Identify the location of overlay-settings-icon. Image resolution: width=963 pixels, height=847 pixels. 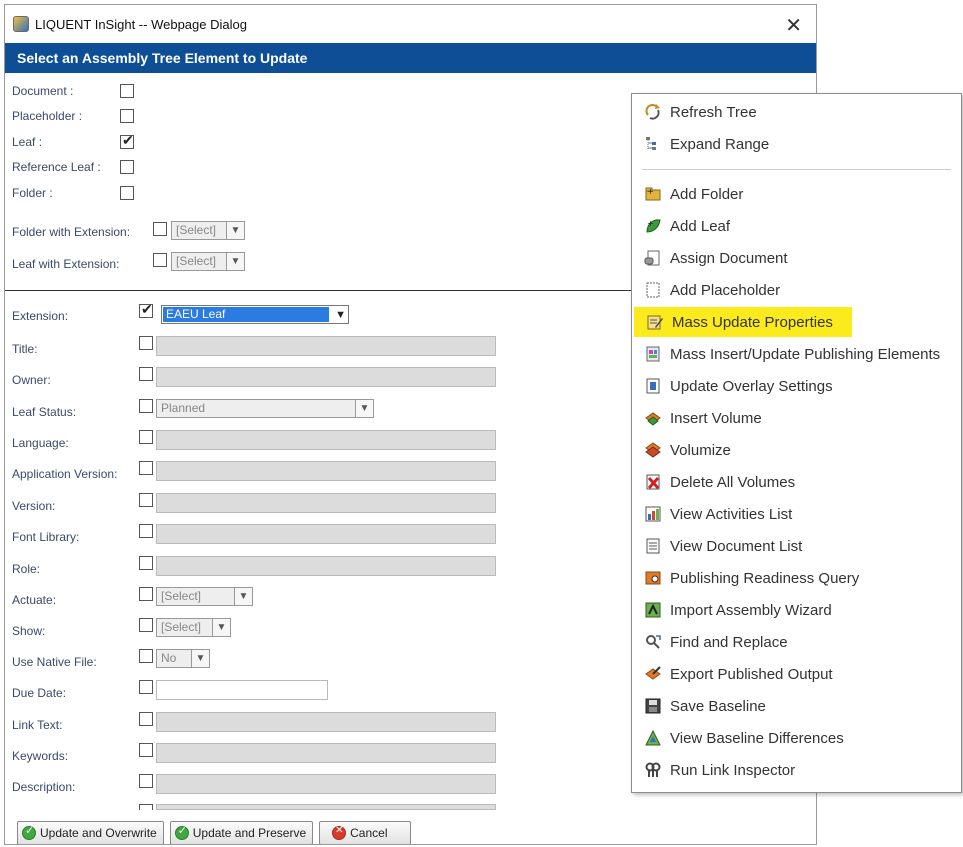
(653, 386).